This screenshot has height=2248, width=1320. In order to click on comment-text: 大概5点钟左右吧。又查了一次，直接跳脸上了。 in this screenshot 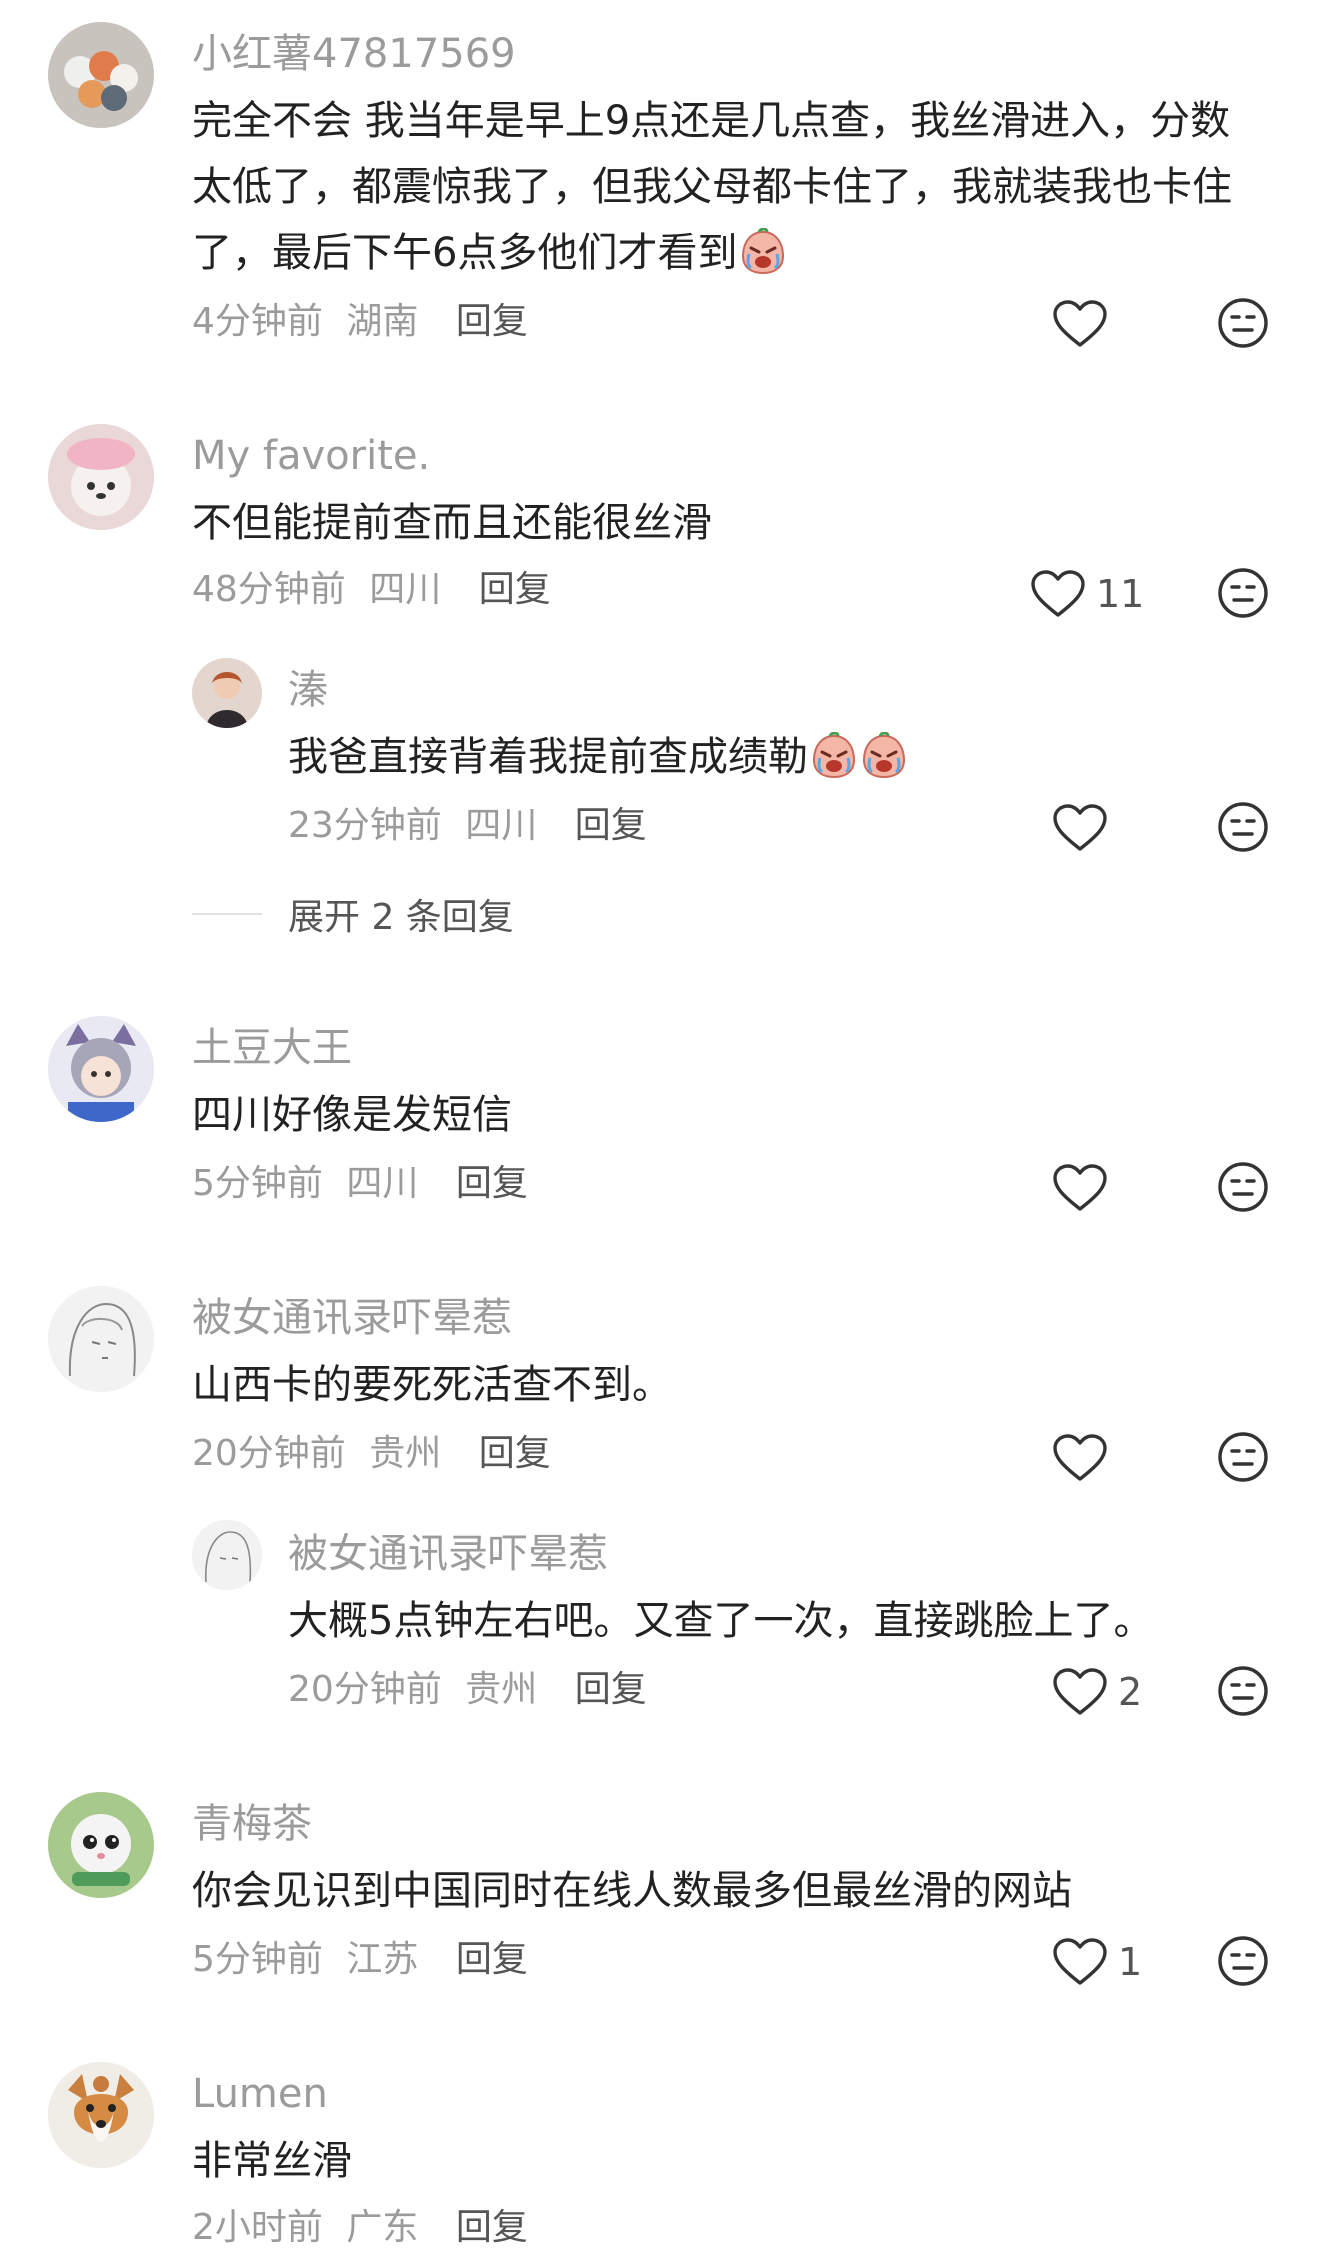, I will do `click(721, 1621)`.